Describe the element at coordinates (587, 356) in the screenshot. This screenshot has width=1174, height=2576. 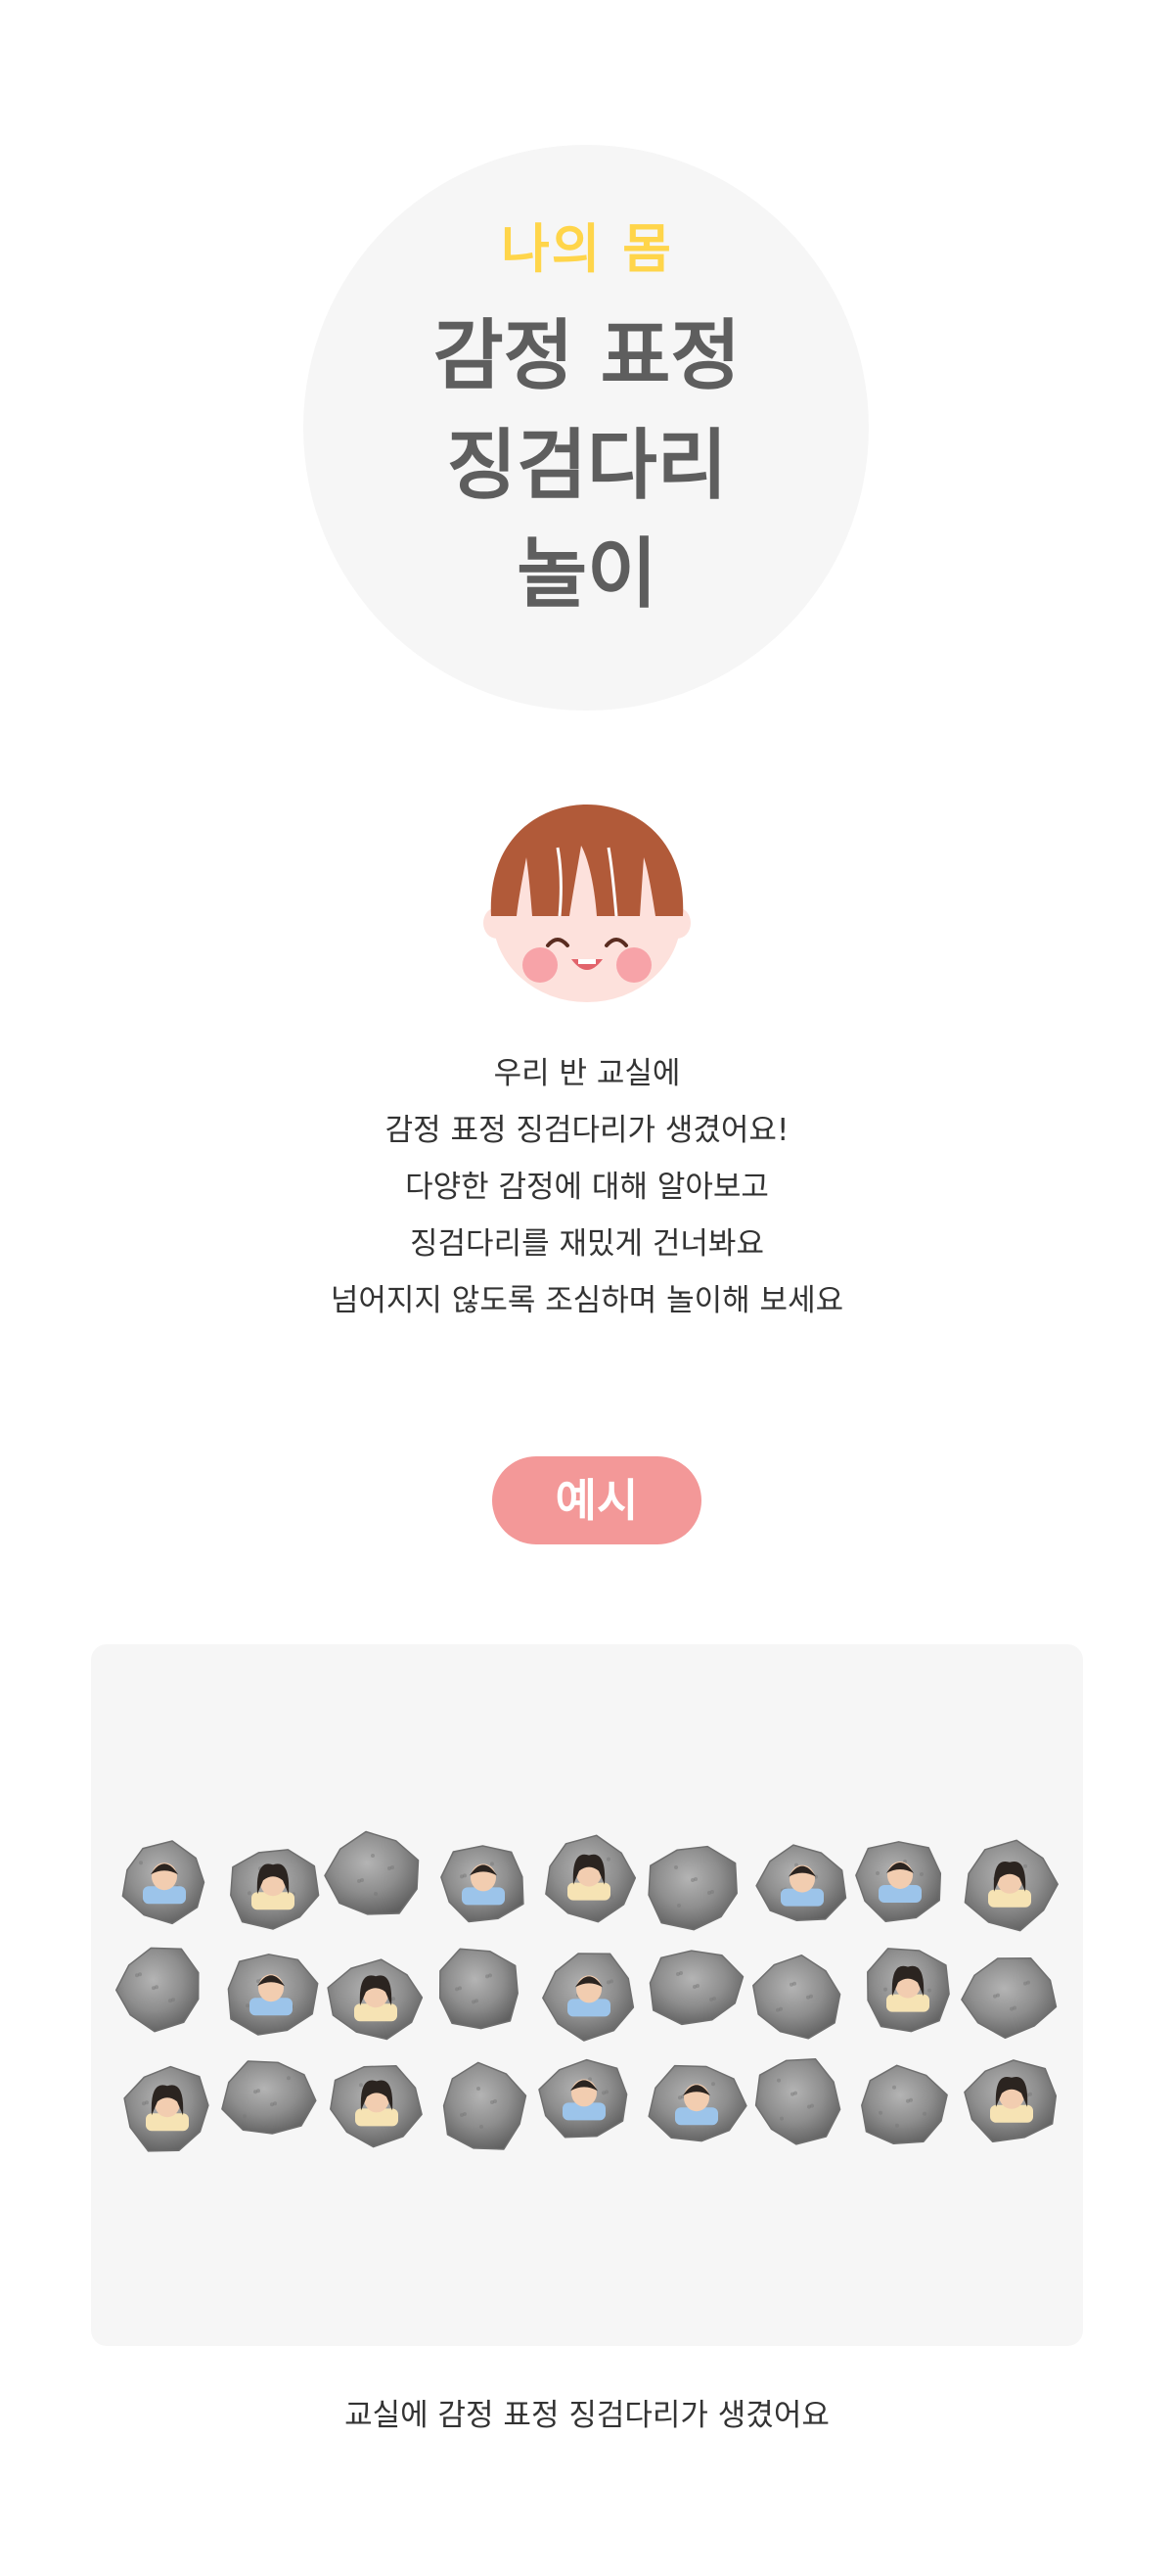
I see `hero-title-line-1: 감정 표정` at that location.